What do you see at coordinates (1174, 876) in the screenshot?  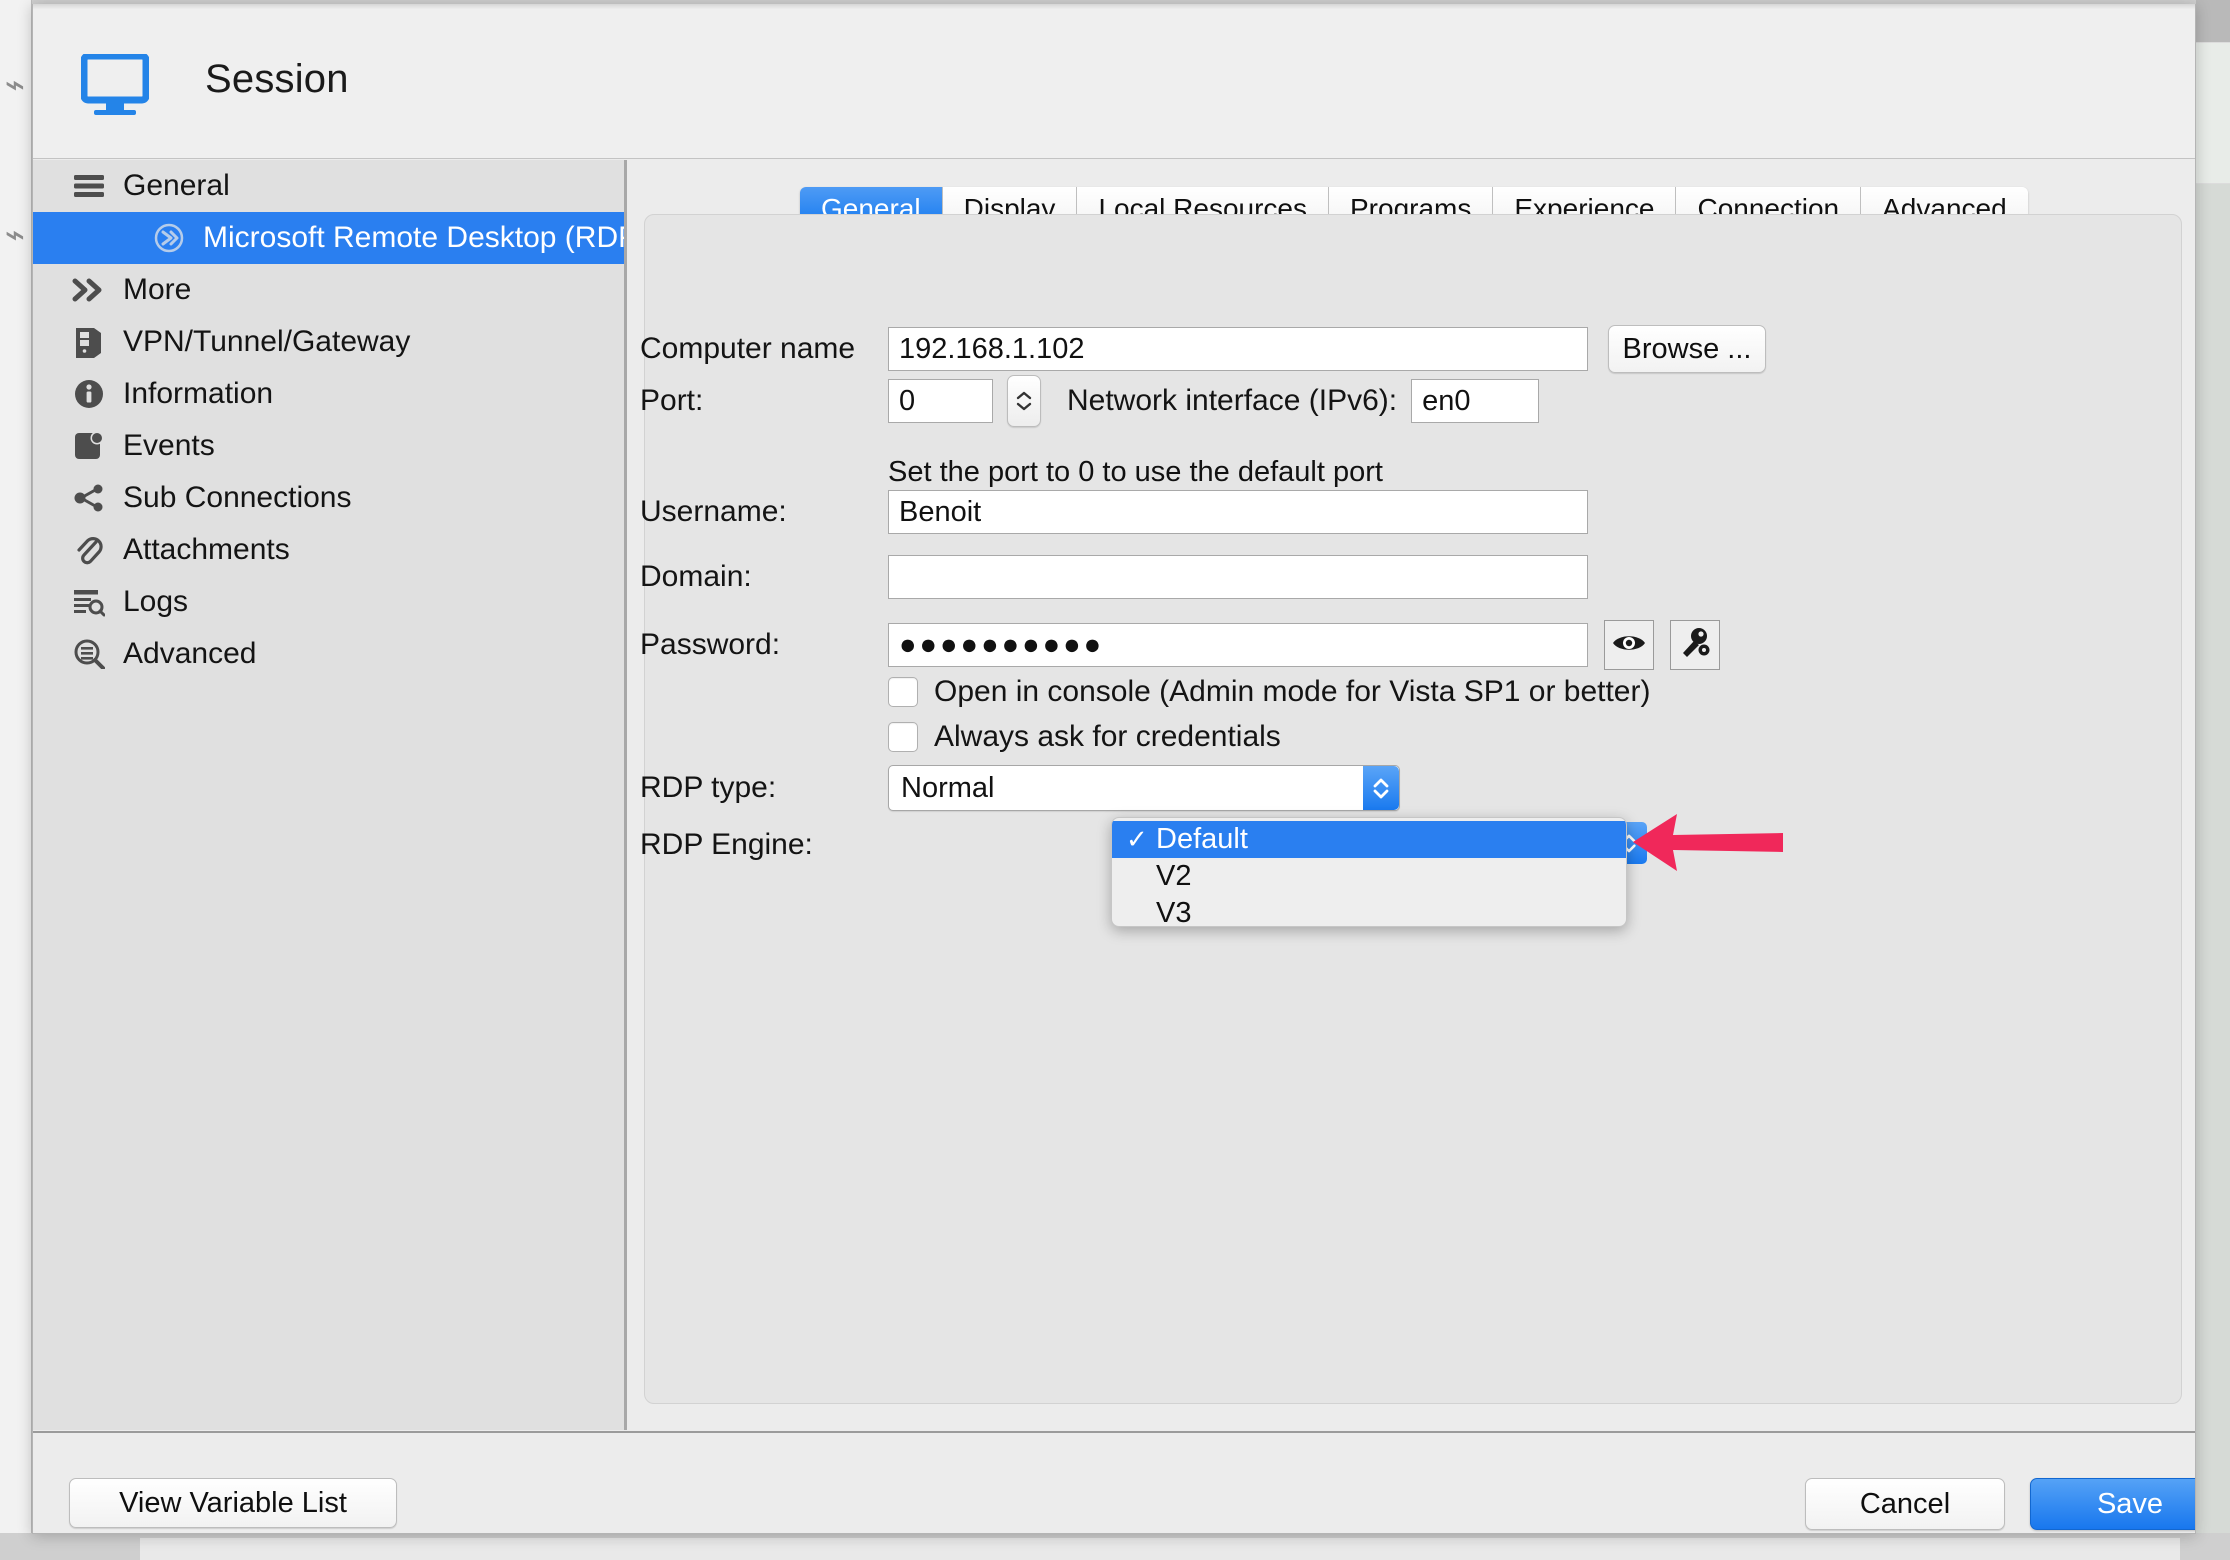 I see `dropdown-option-label: V2` at bounding box center [1174, 876].